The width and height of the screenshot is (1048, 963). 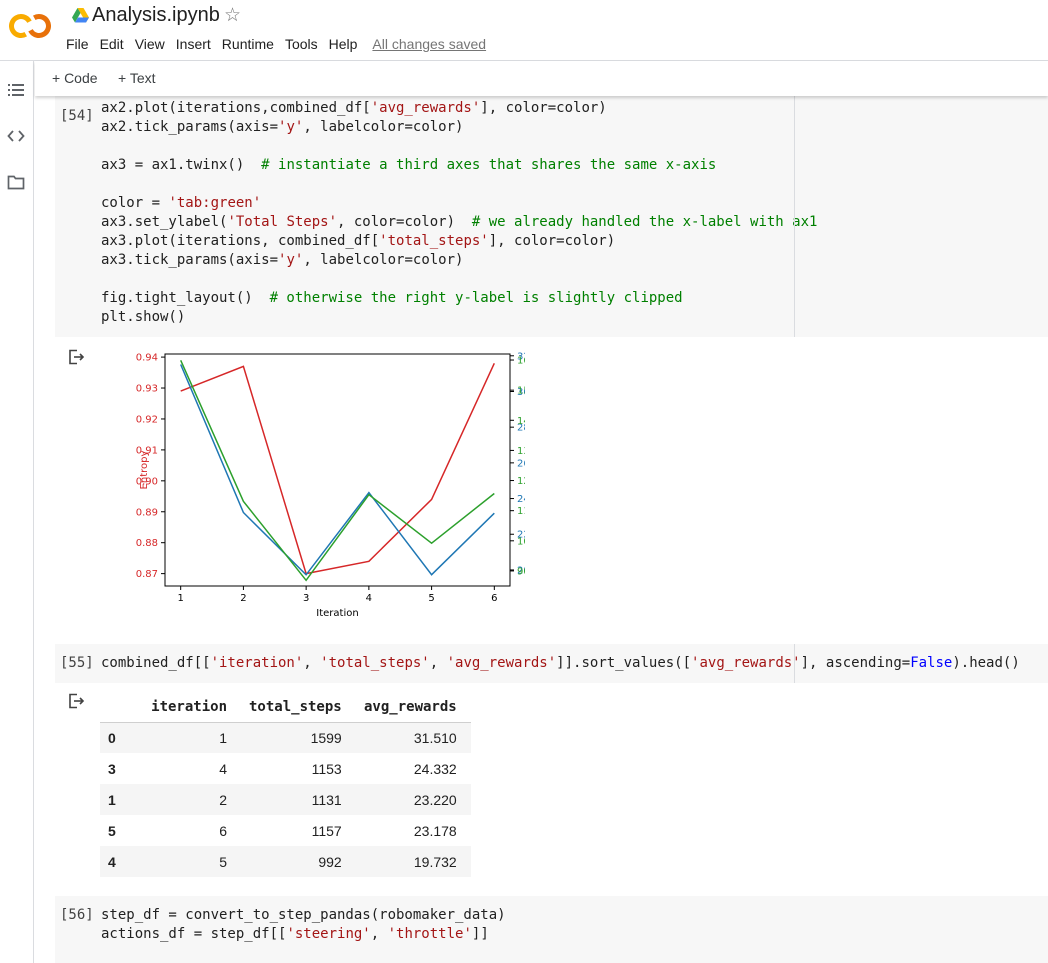 What do you see at coordinates (521, 511) in the screenshot?
I see `total-steps-tick-label: 1100` at bounding box center [521, 511].